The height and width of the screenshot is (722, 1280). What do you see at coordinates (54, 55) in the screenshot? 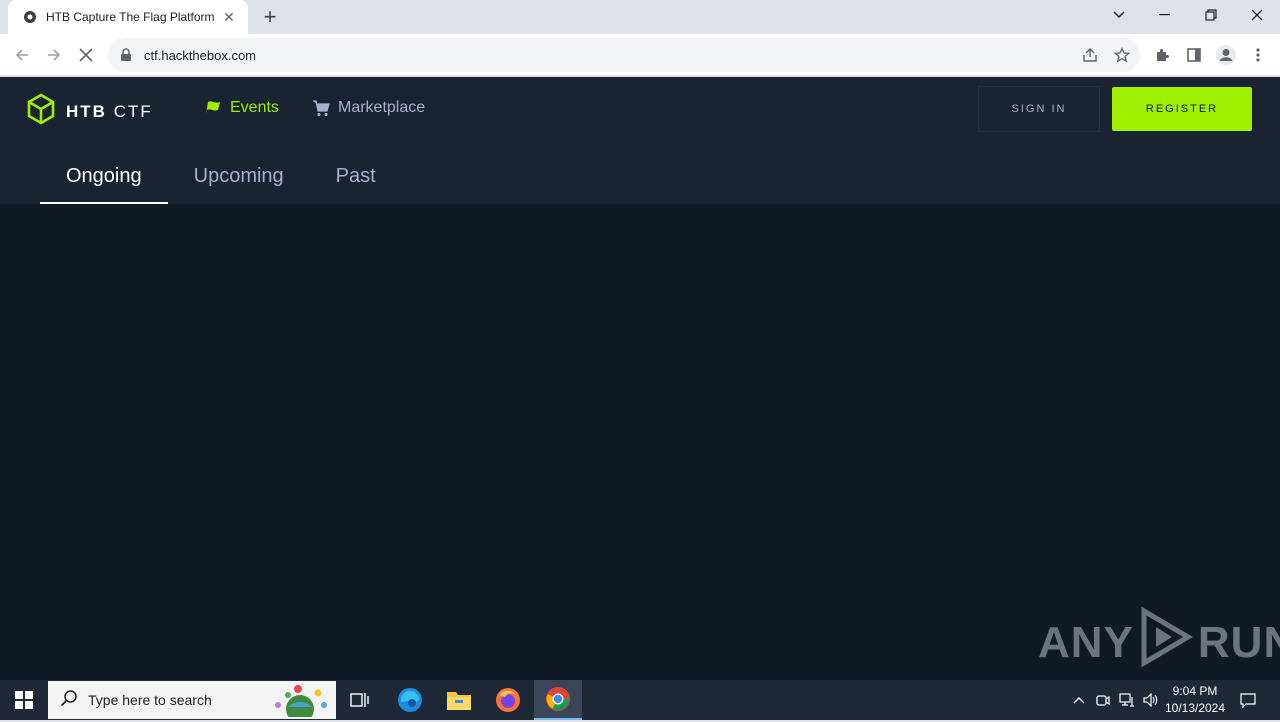
I see `forward-button` at bounding box center [54, 55].